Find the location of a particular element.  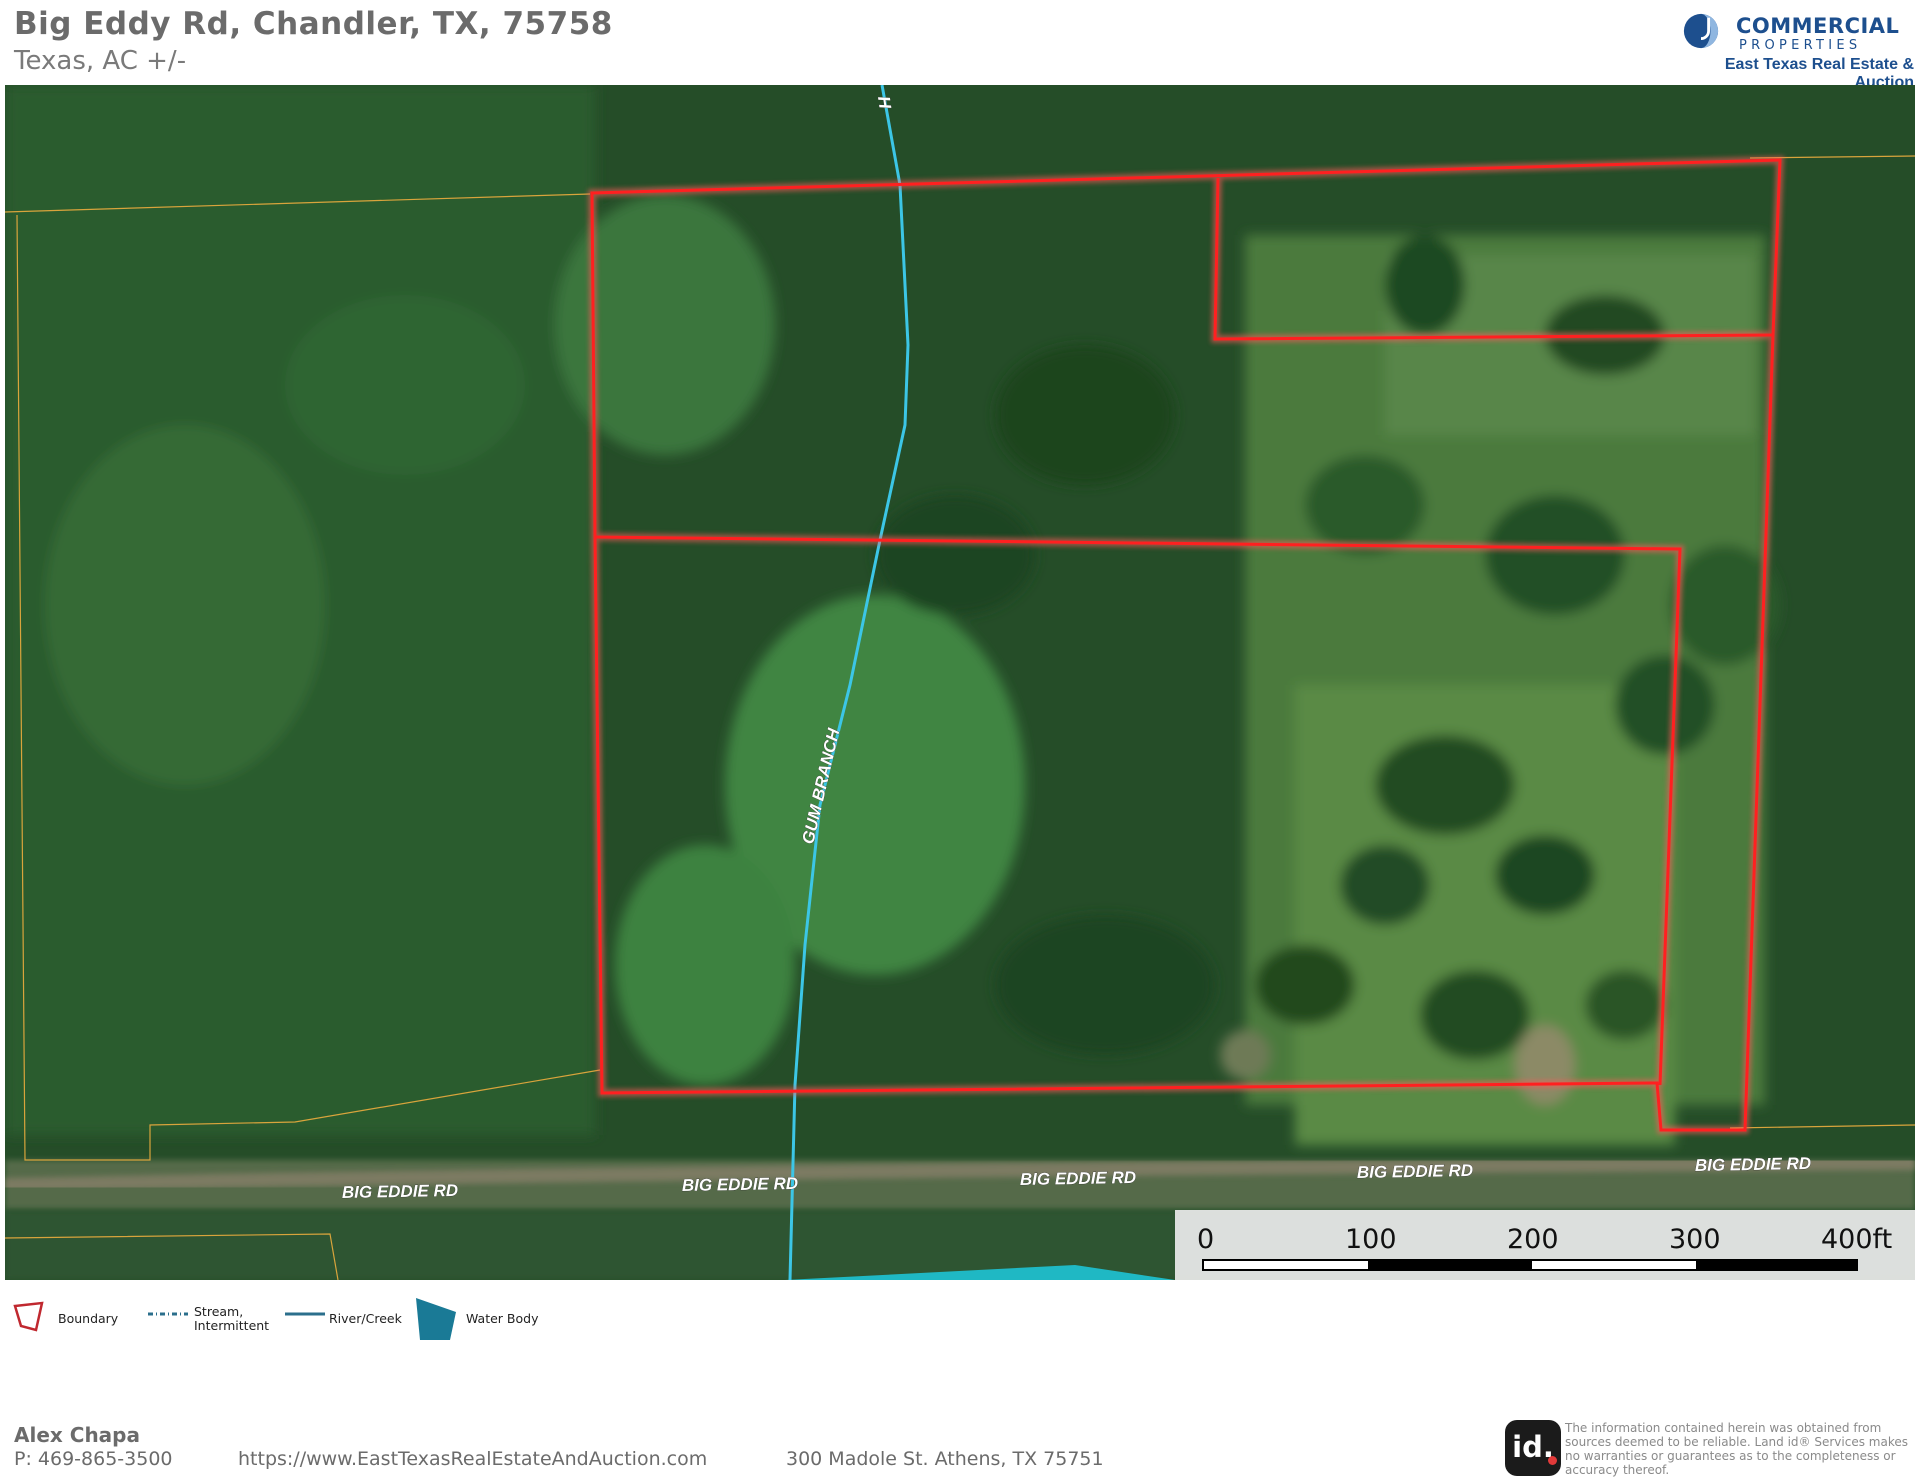

scale-tick: 300 is located at coordinates (1695, 1239).